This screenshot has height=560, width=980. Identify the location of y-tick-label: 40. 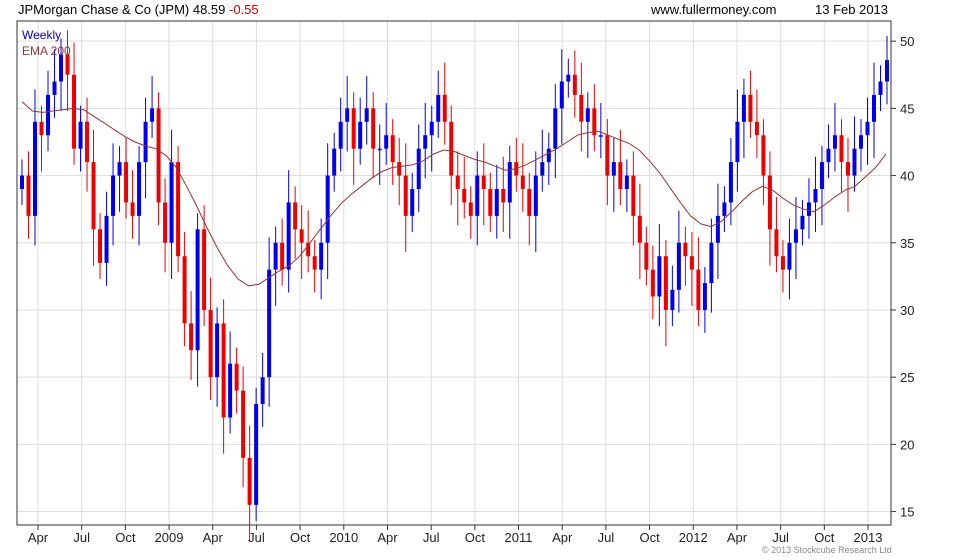
(907, 176).